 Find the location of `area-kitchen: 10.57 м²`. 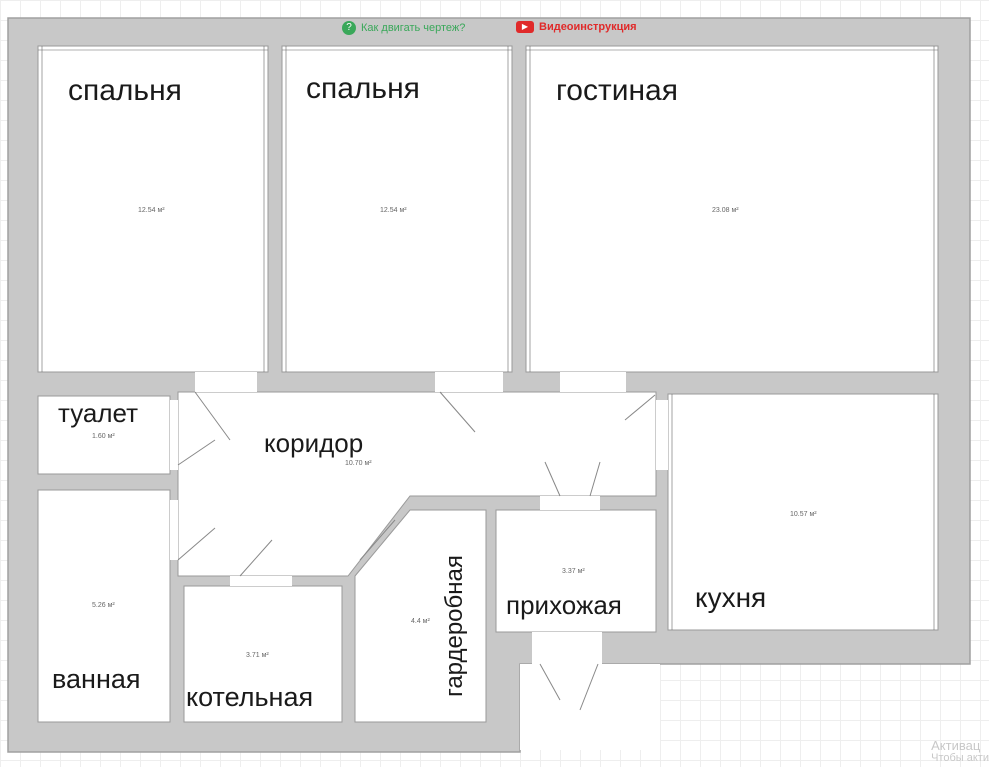

area-kitchen: 10.57 м² is located at coordinates (803, 514).